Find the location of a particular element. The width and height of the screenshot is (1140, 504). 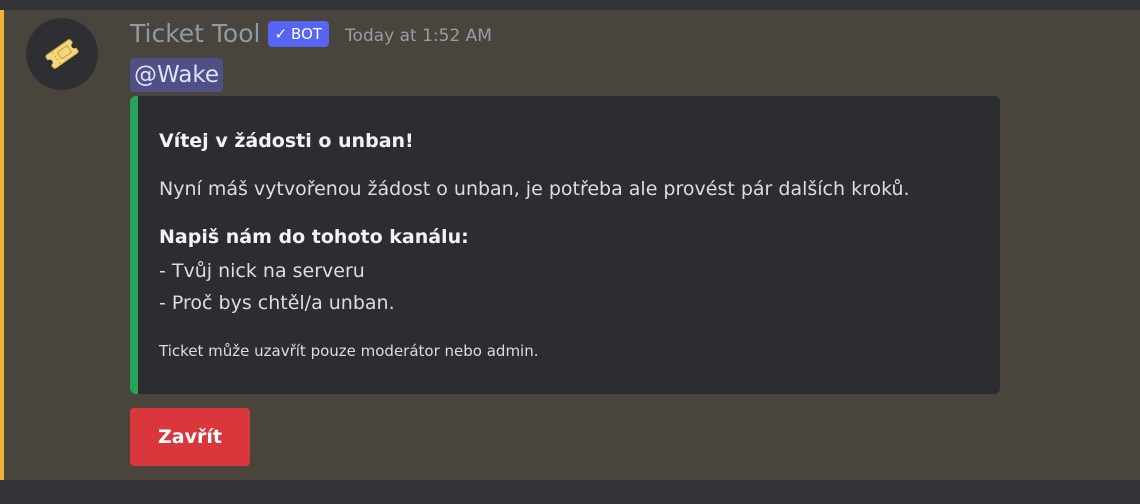

message-header: Ticket Tool ✓ BOT Today at 1:52 AM is located at coordinates (311, 34).